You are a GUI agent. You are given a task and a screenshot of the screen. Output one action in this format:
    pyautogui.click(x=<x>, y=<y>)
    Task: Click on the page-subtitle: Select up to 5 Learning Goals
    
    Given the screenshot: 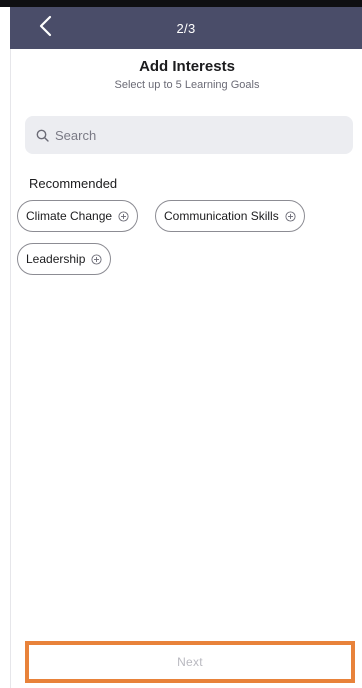 What is the action you would take?
    pyautogui.click(x=187, y=85)
    